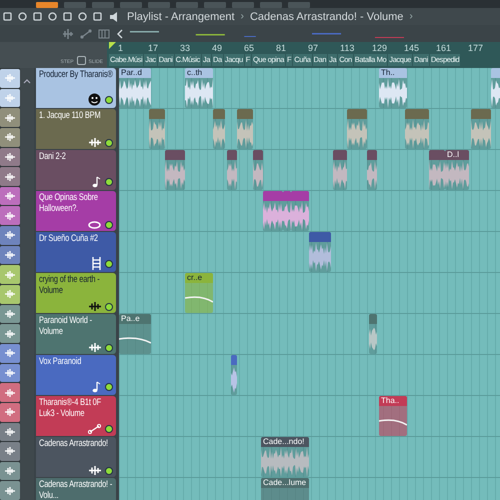  What do you see at coordinates (348, 48) in the screenshot?
I see `bar-number: 113` at bounding box center [348, 48].